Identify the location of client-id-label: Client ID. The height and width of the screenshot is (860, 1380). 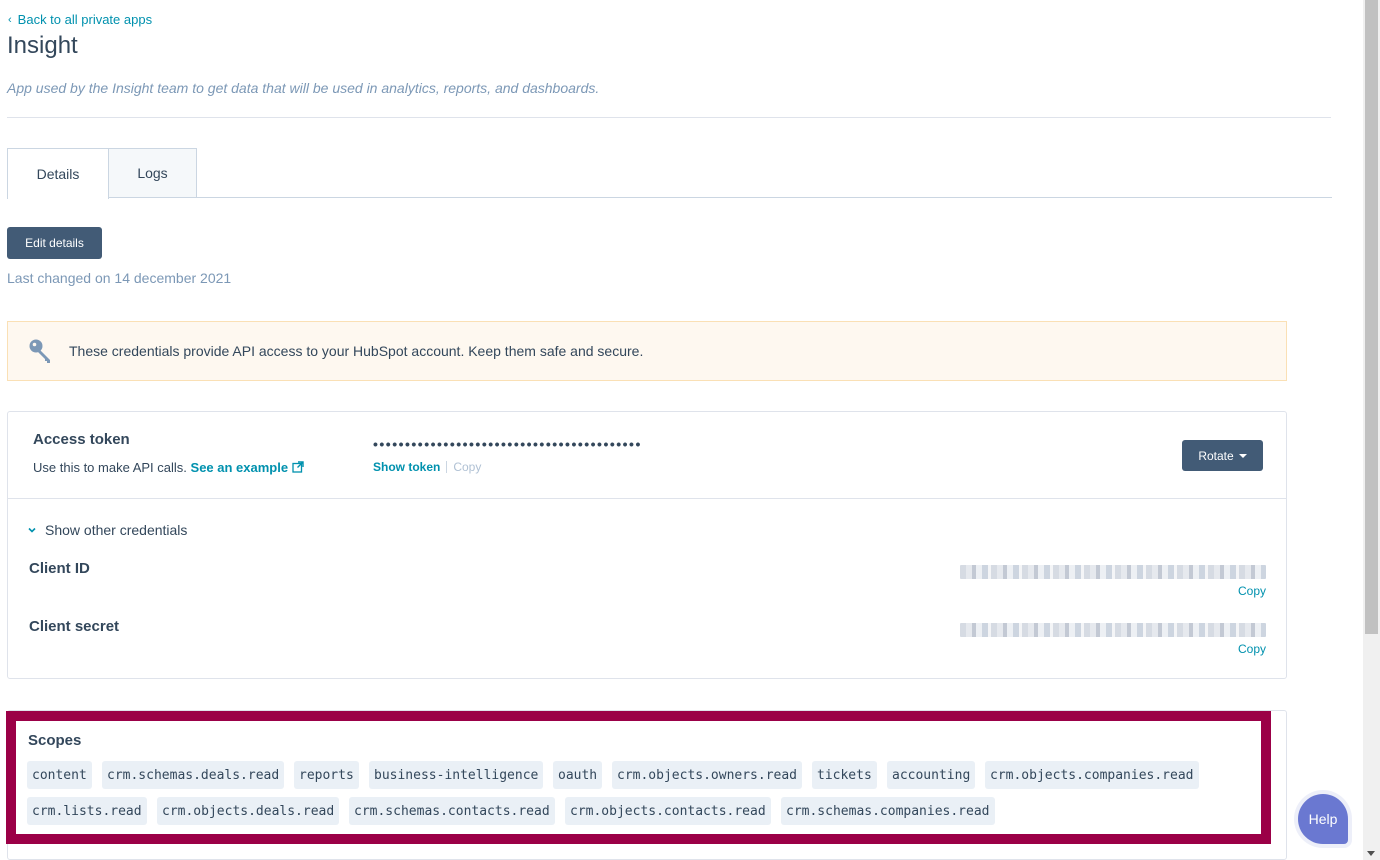
(59, 568).